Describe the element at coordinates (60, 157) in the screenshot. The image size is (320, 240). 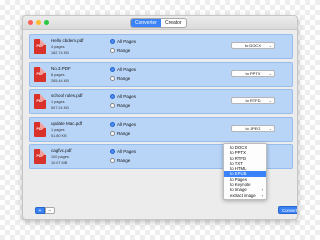
I see `file-pages: 100 pages` at that location.